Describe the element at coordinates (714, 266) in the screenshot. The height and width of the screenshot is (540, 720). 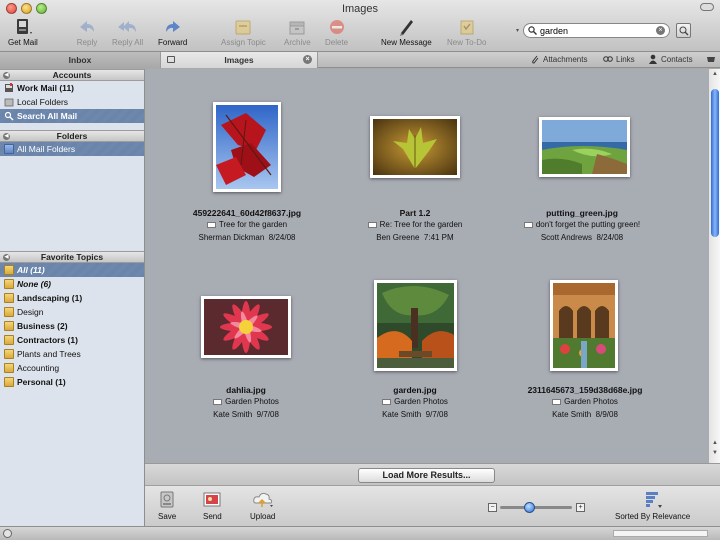
I see `results-scrollbar: ▲ ▲ ▼` at that location.